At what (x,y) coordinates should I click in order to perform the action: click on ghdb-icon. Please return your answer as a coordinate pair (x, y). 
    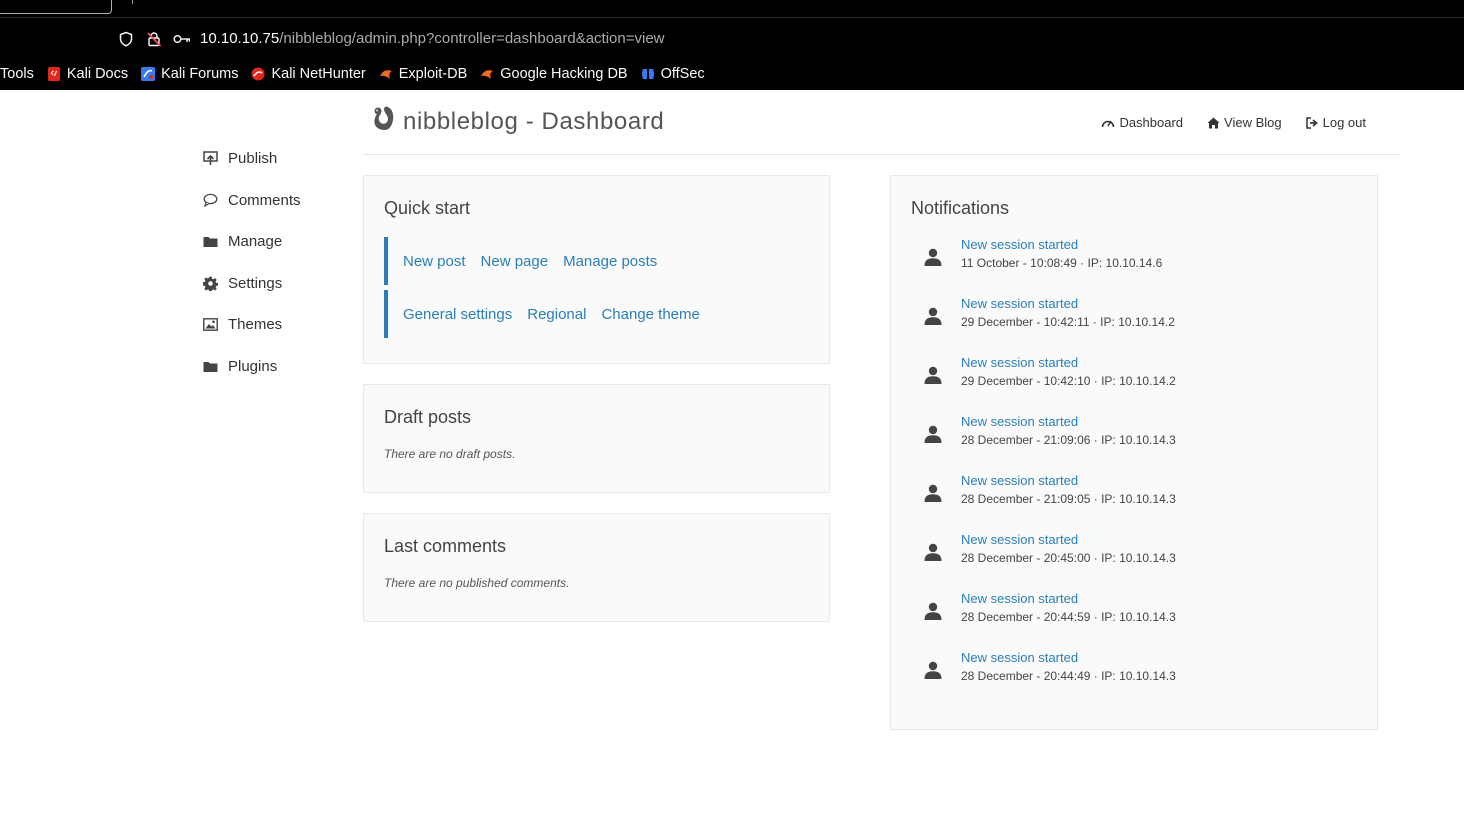
    Looking at the image, I should click on (487, 74).